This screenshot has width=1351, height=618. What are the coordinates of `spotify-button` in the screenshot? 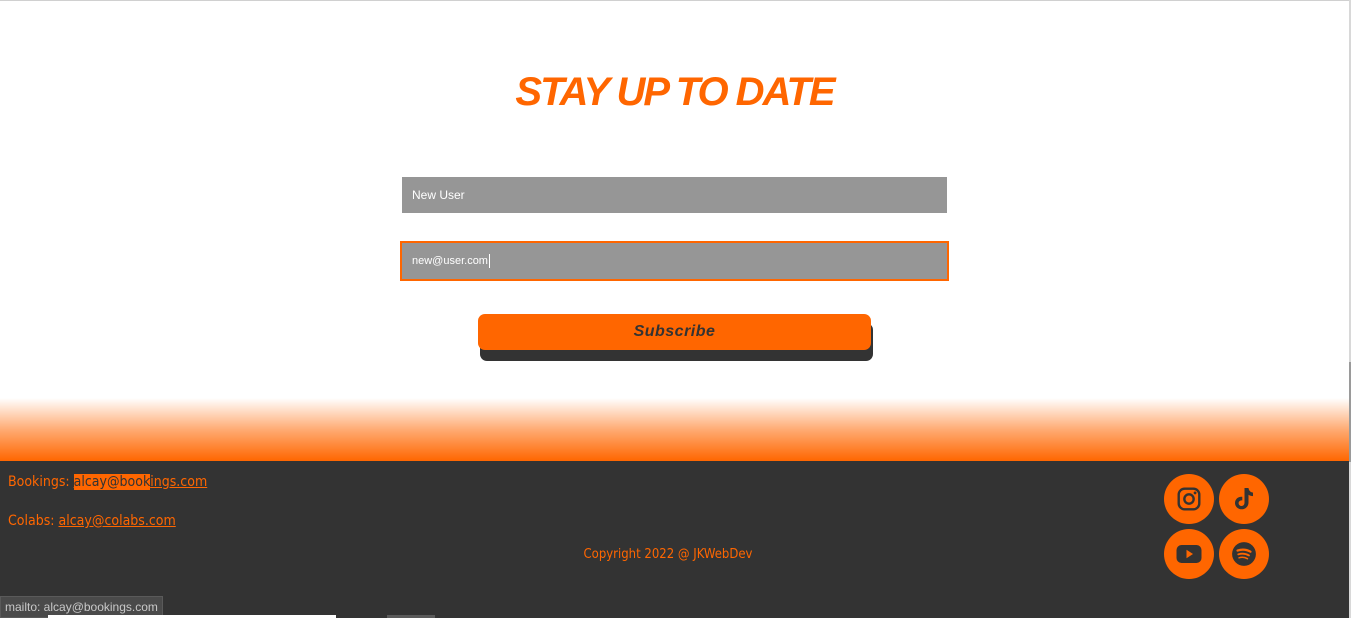 It's located at (1244, 554).